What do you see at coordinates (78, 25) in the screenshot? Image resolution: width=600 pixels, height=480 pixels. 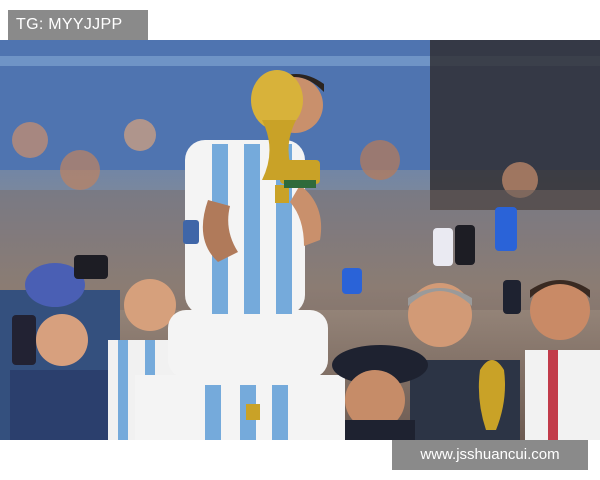 I see `tg-watermark: TG: MYYJJPP` at bounding box center [78, 25].